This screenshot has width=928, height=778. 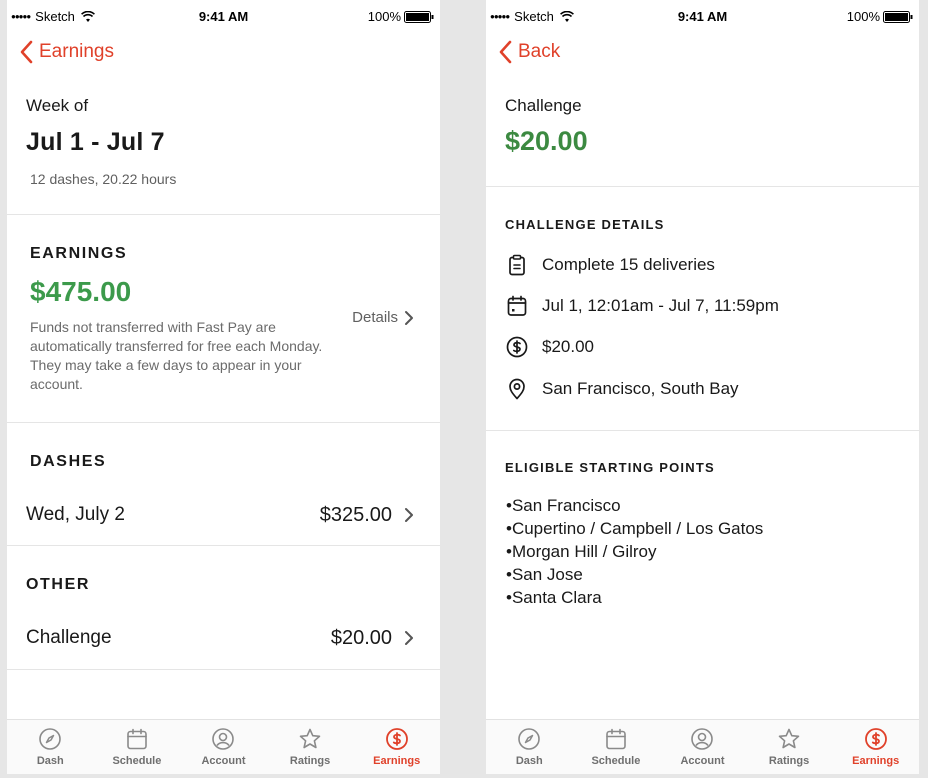 I want to click on detail-text: San Francisco, South Bay, so click(x=640, y=388).